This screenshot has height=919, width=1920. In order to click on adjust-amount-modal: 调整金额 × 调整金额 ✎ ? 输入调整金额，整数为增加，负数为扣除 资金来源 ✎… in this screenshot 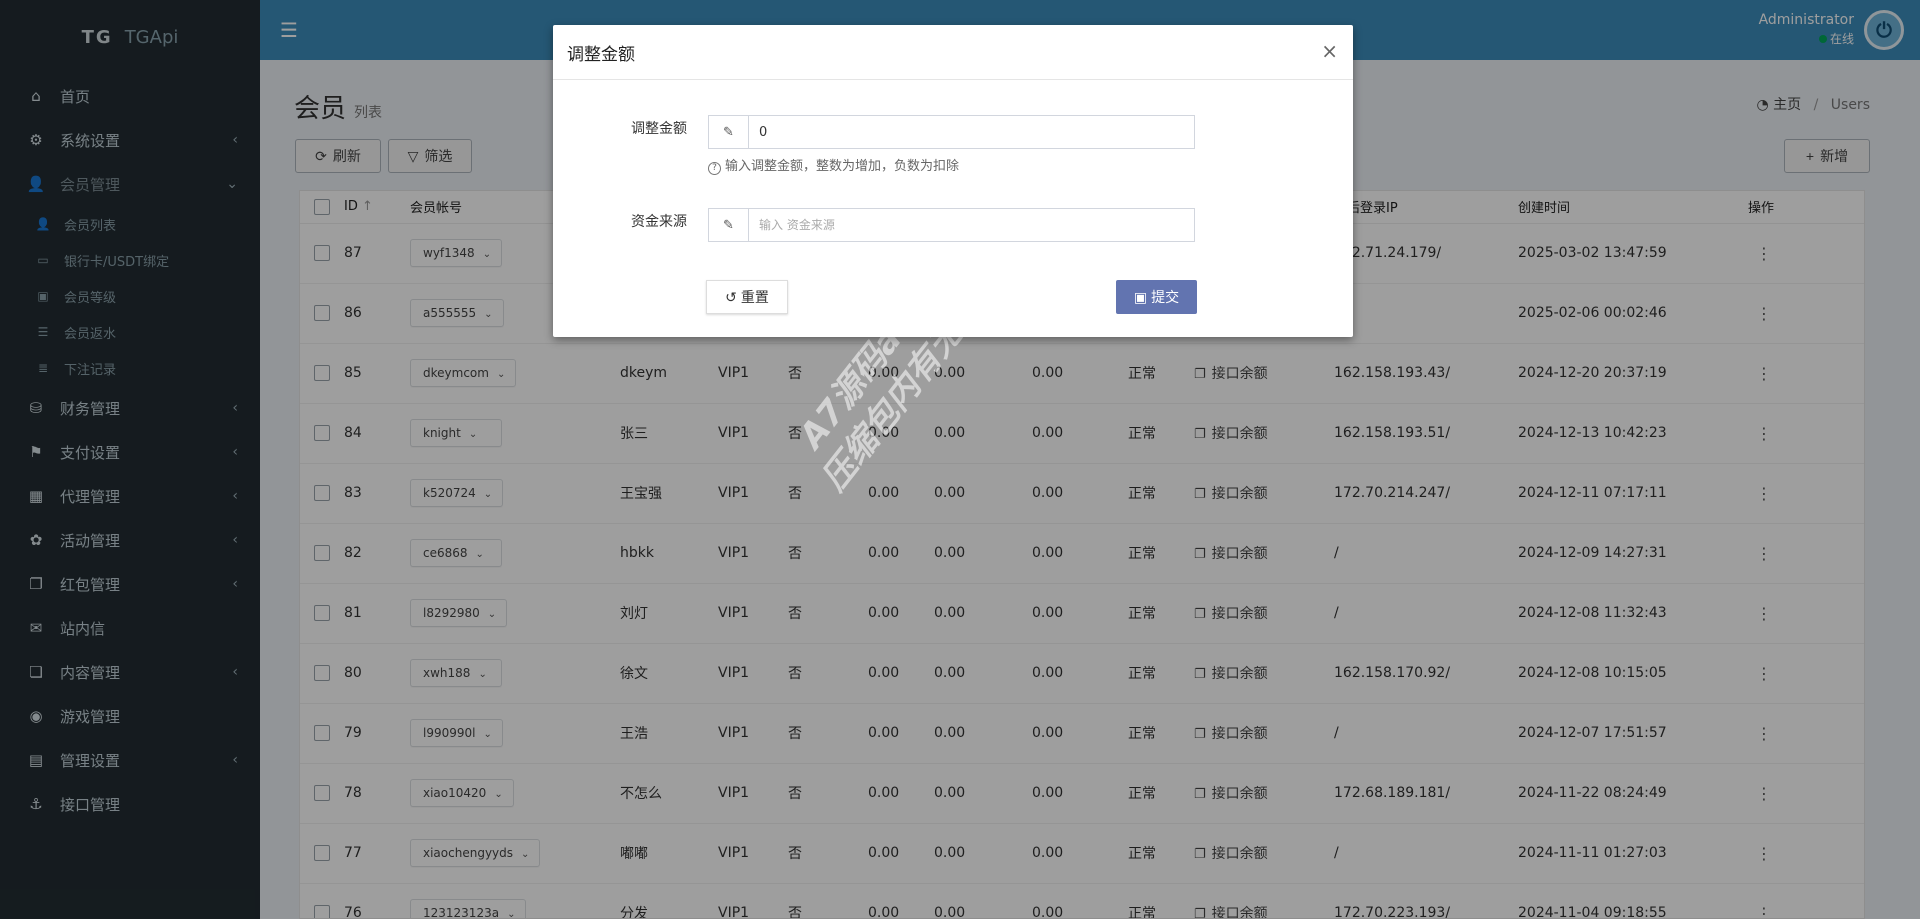, I will do `click(953, 181)`.